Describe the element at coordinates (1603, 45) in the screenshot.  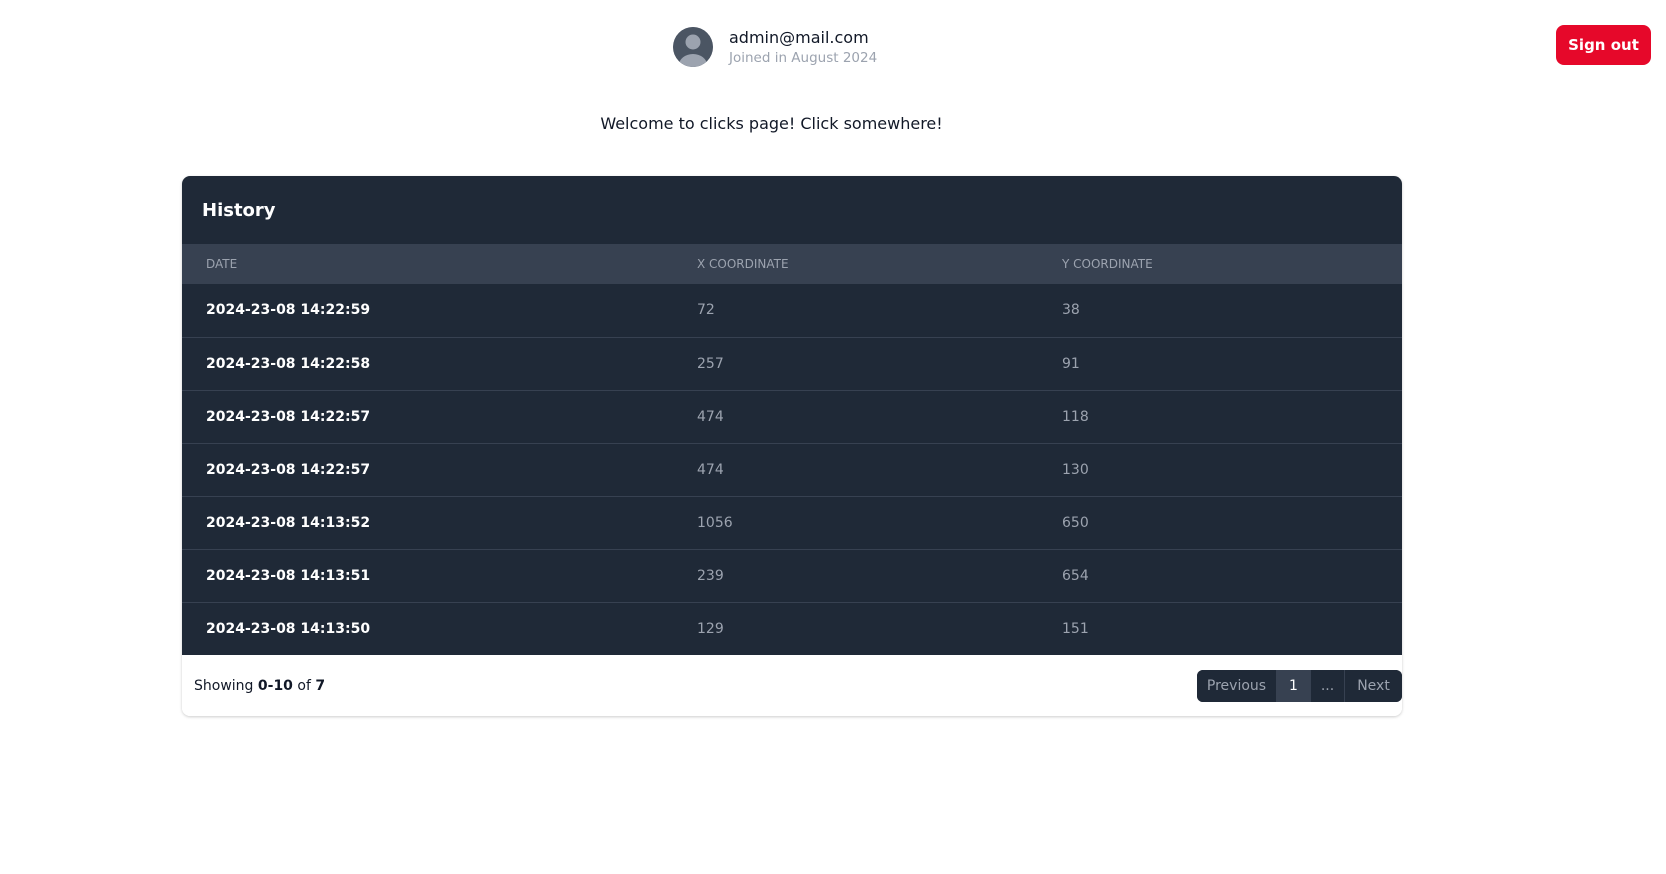
I see `sign-out-button: Sign out` at that location.